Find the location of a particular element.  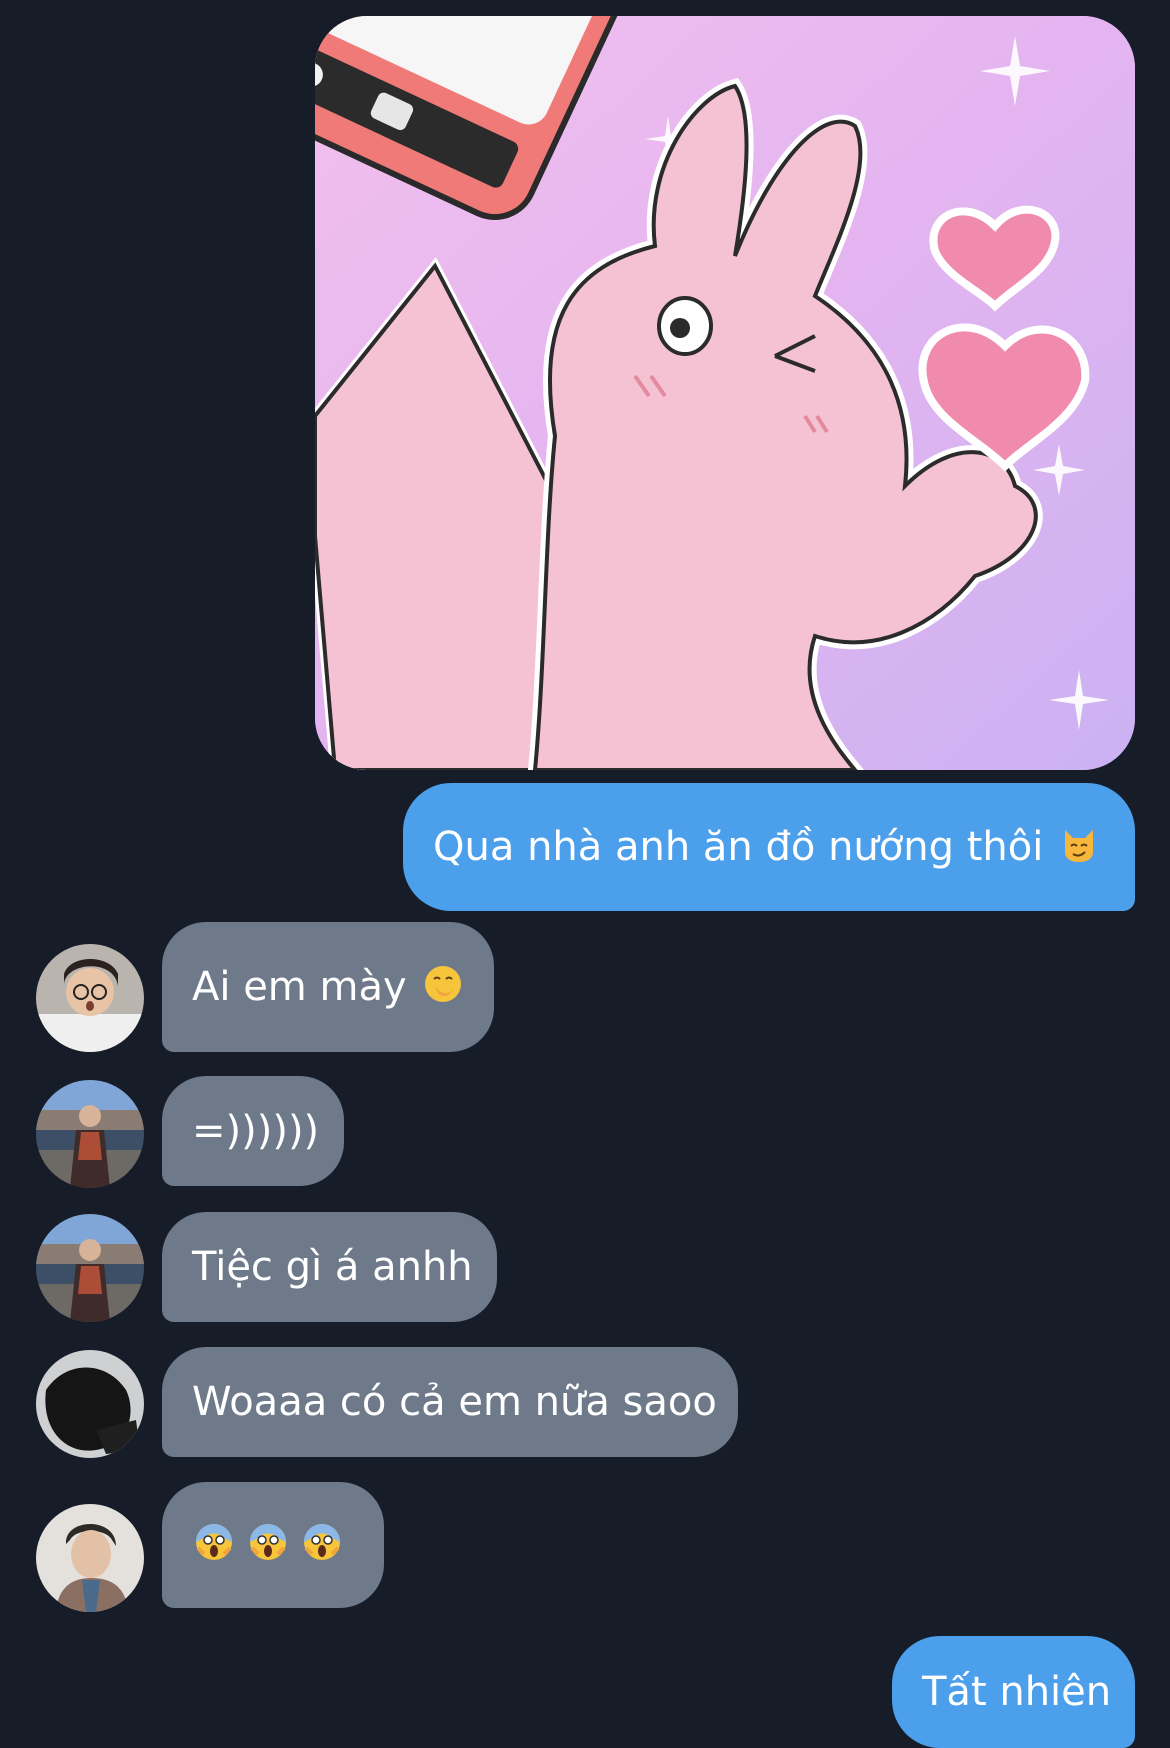

face-with-hand-over-mouth-emoji is located at coordinates (443, 987).